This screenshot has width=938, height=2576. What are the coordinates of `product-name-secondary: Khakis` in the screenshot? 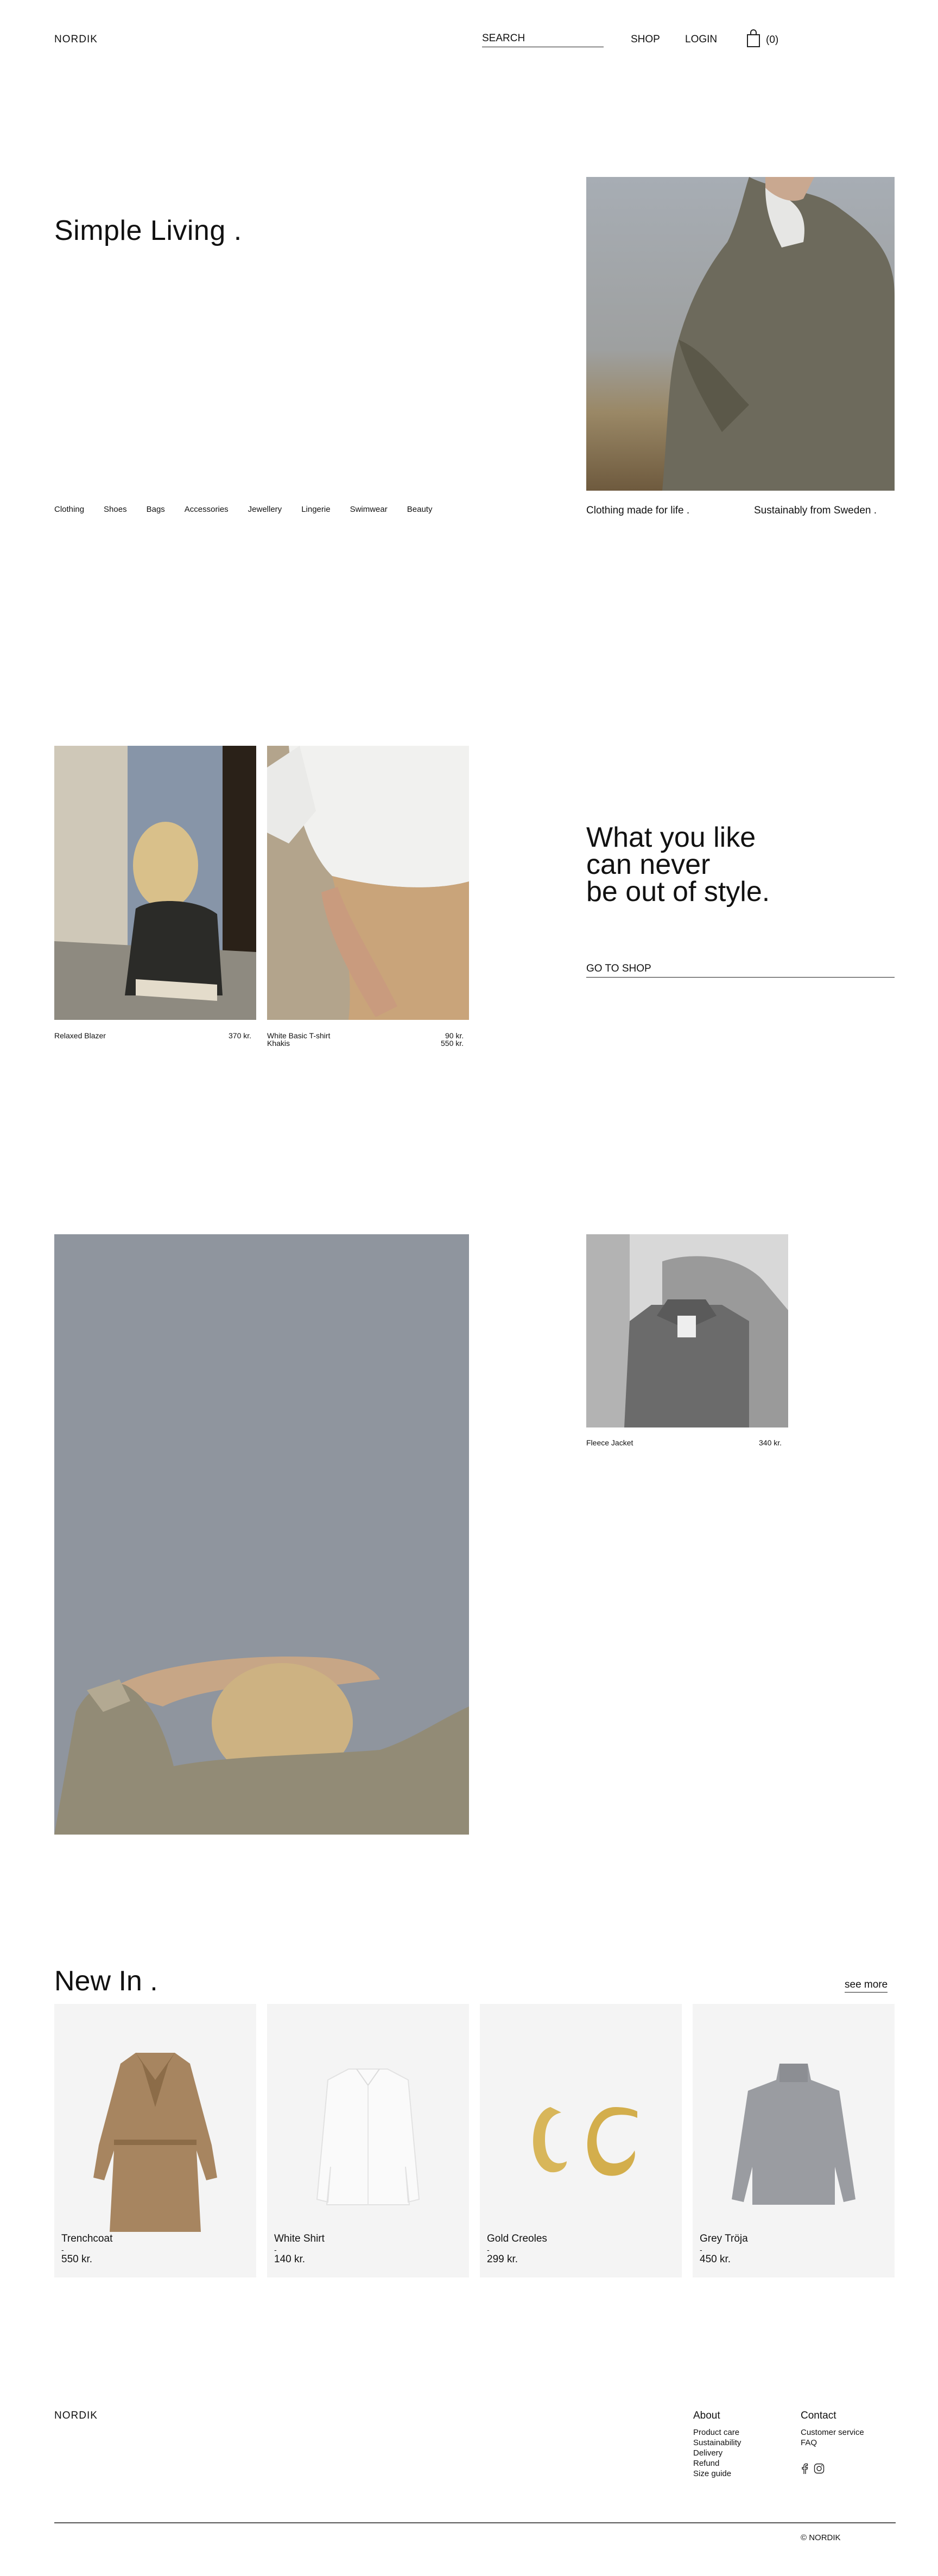 It's located at (278, 1043).